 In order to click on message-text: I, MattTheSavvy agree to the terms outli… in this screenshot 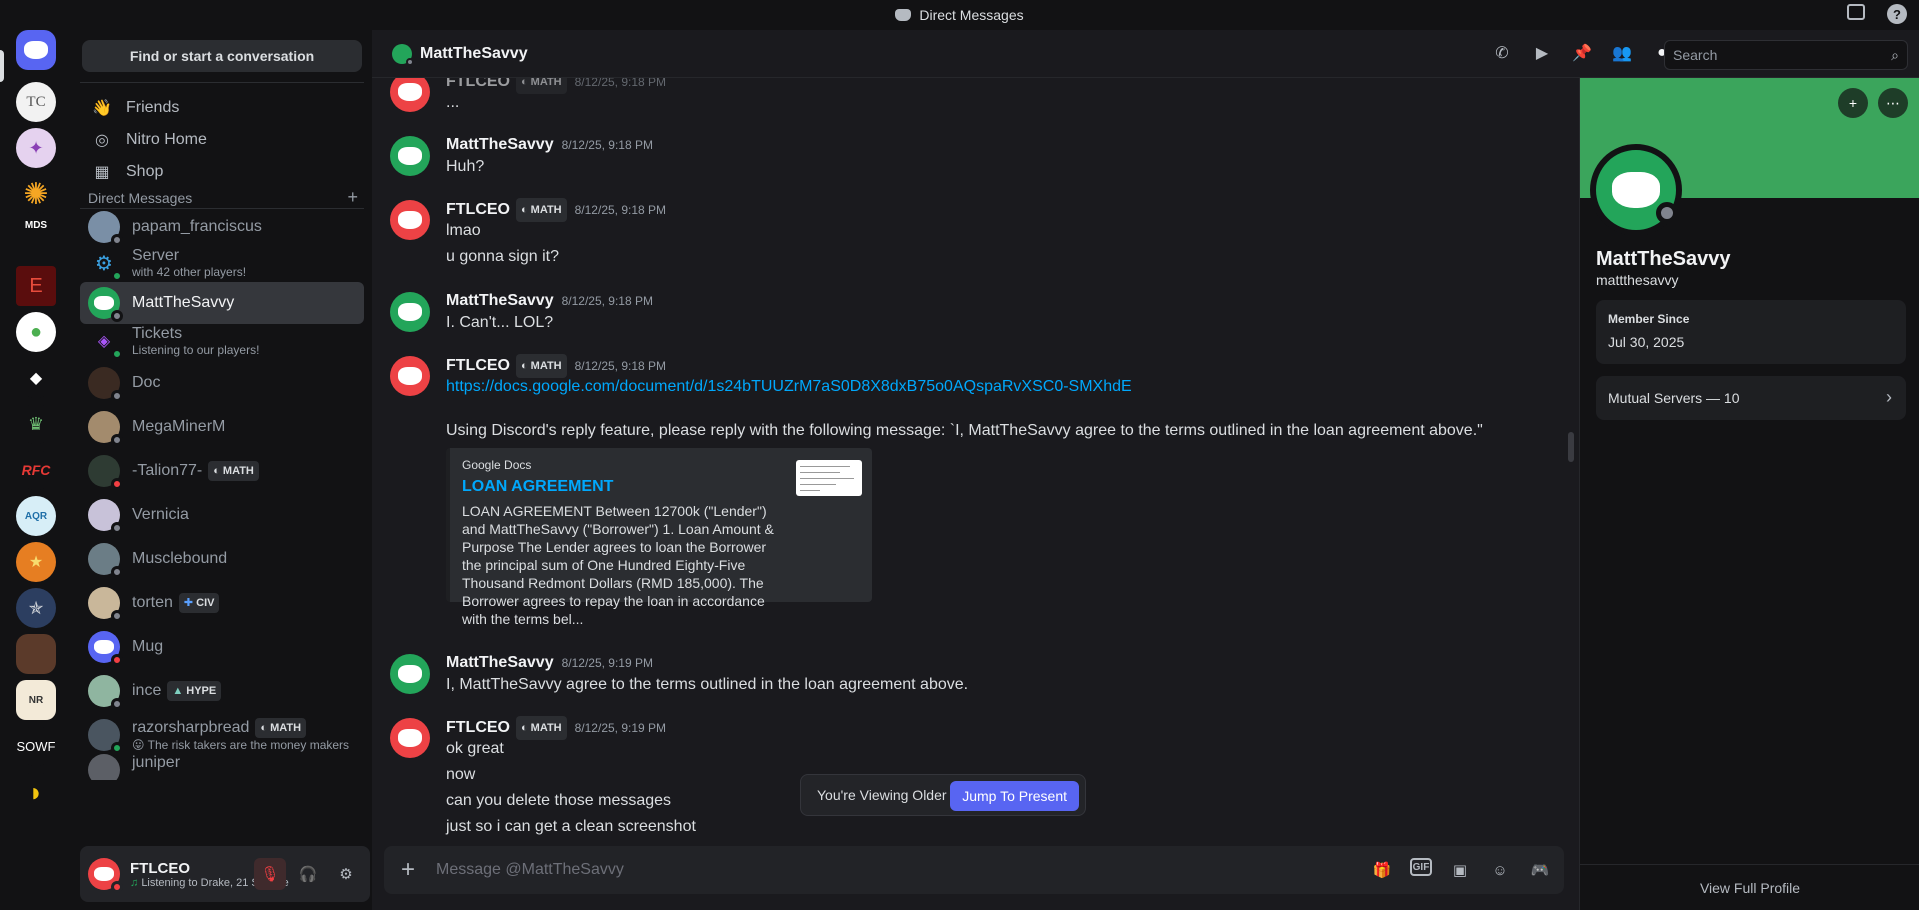, I will do `click(707, 684)`.